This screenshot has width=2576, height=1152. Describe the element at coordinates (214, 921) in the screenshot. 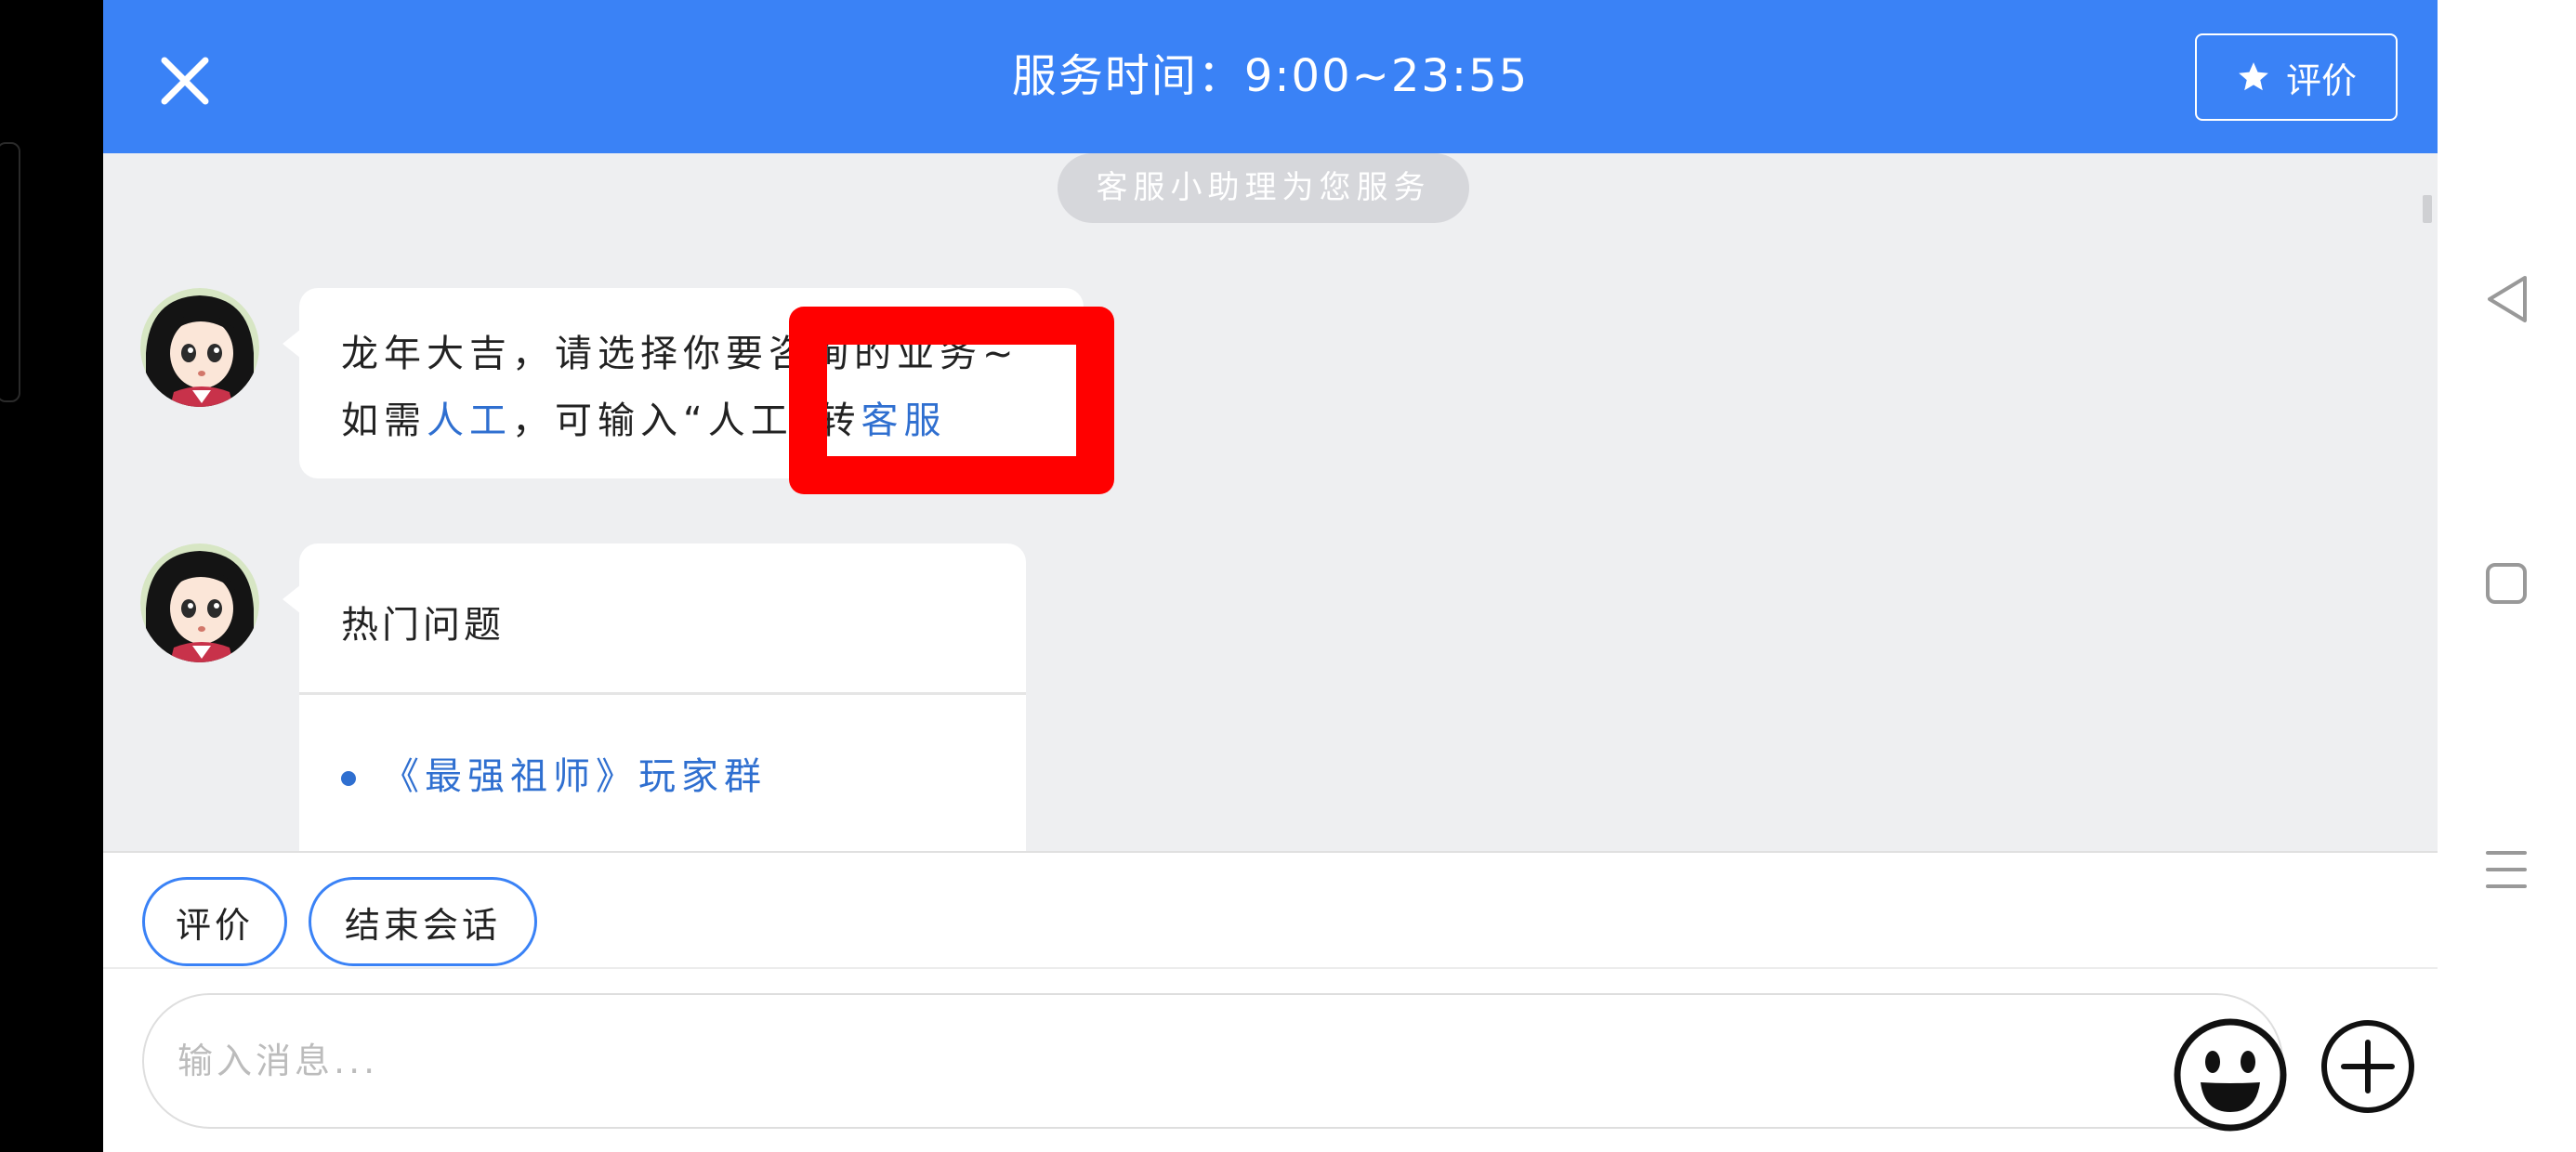

I see `rate-button: 评价` at that location.